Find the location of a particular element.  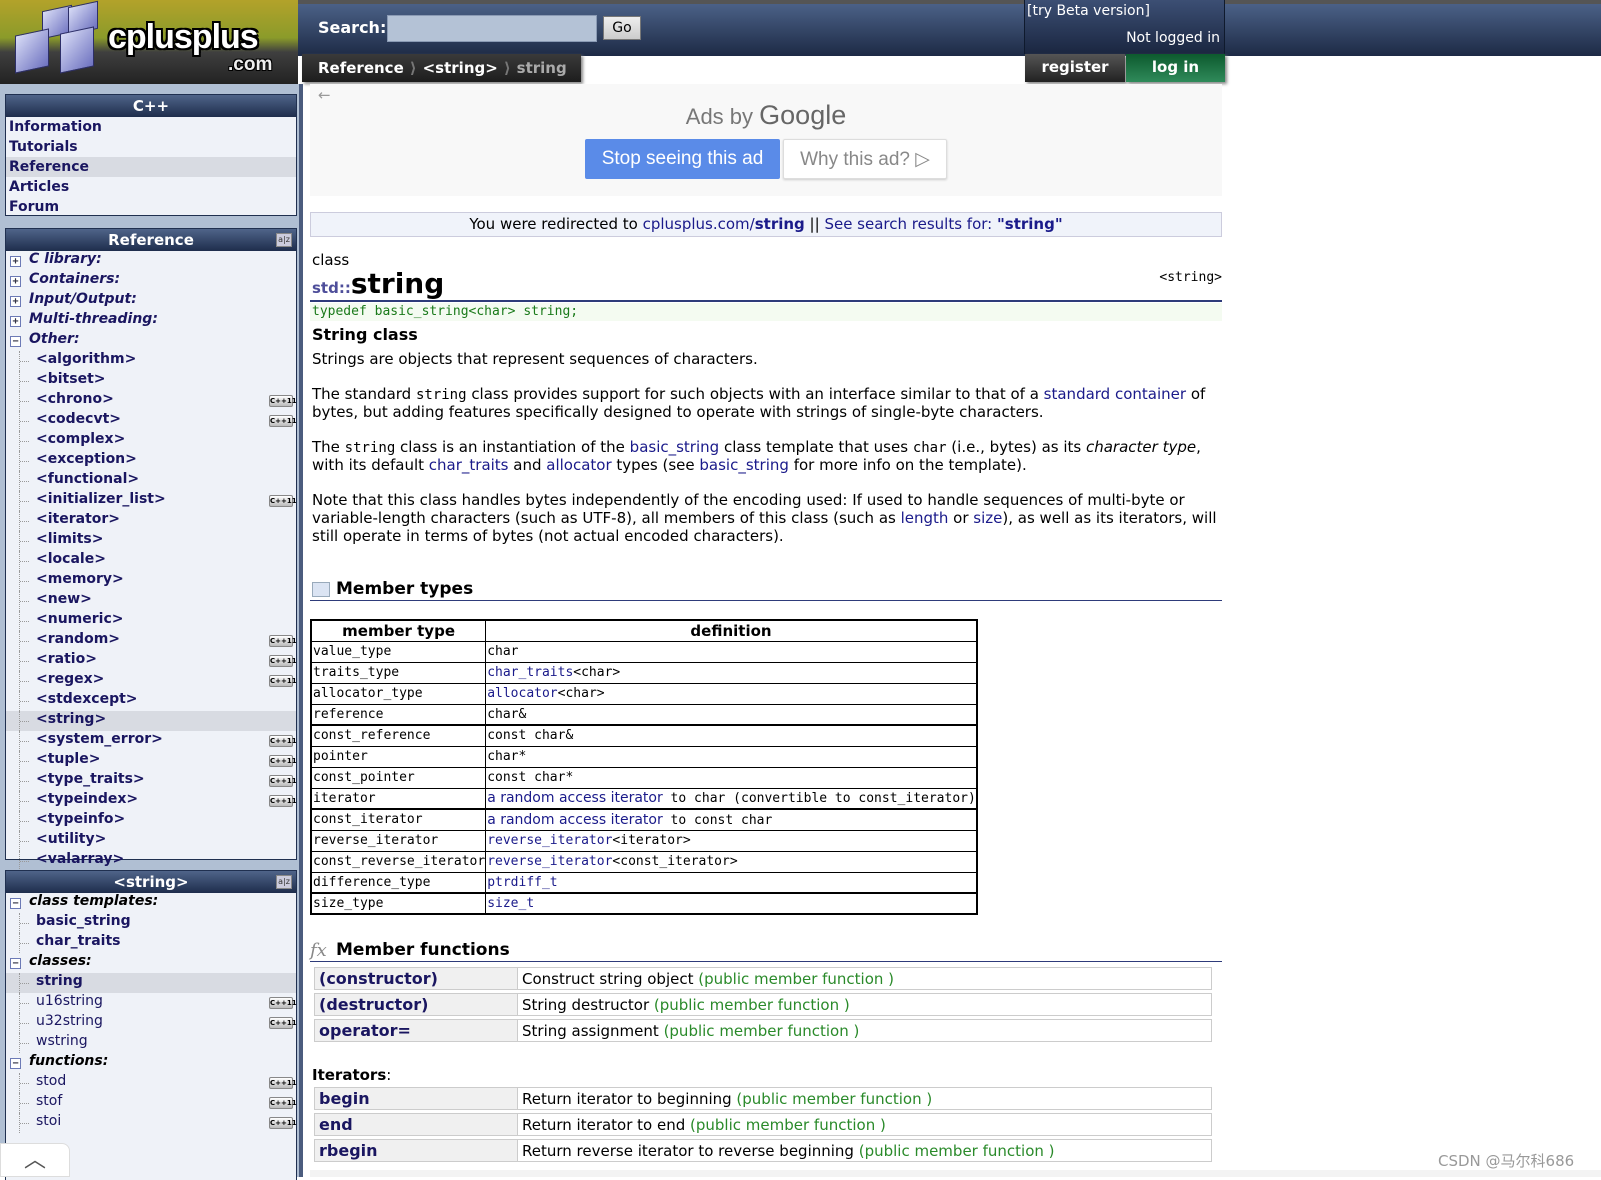

header-link-bitset: <bitset> is located at coordinates (151, 381).